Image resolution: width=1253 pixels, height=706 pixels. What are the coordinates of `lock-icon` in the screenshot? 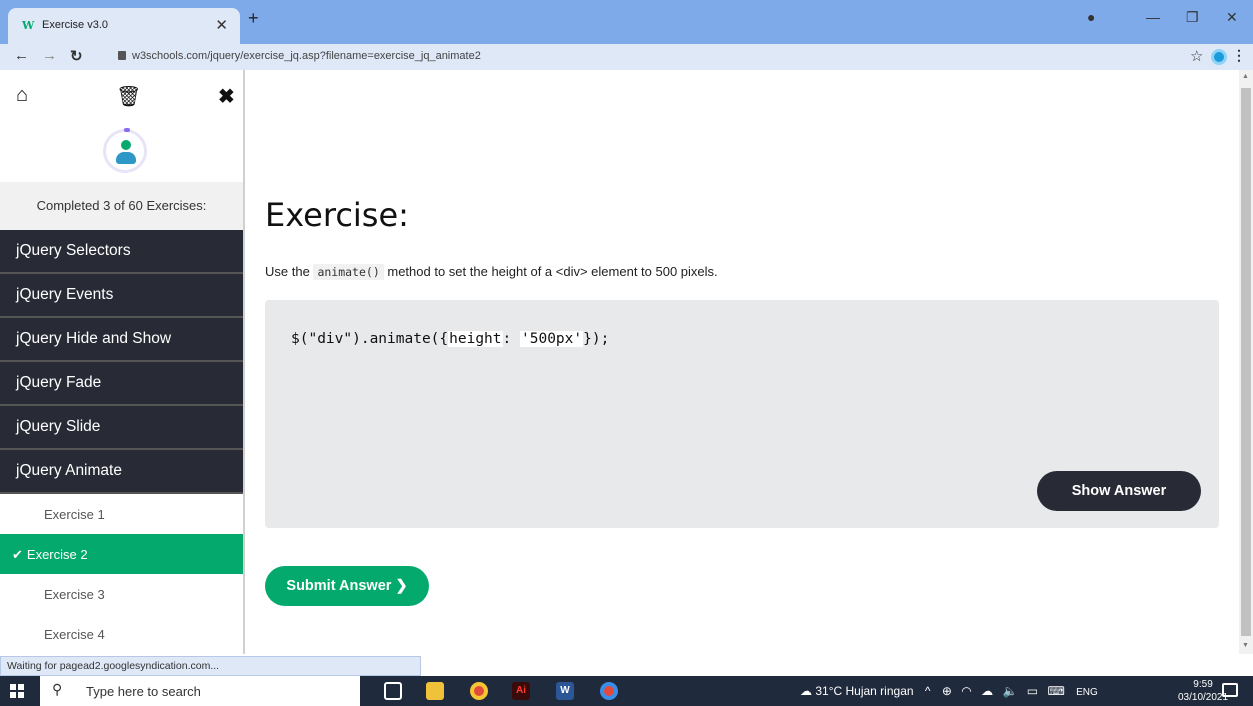 It's located at (122, 55).